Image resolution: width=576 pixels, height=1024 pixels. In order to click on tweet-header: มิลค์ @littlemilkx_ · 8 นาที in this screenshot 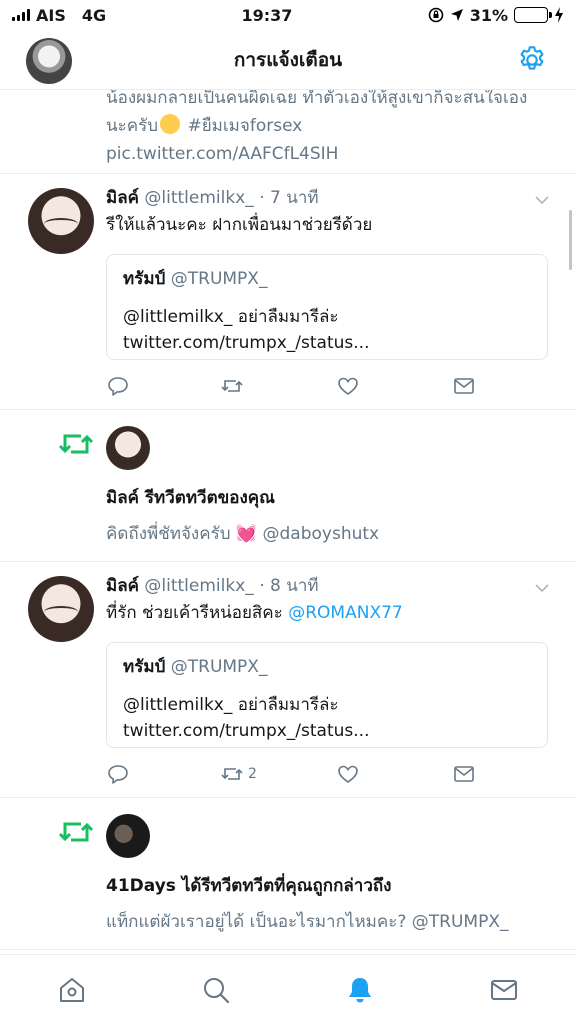, I will do `click(321, 585)`.